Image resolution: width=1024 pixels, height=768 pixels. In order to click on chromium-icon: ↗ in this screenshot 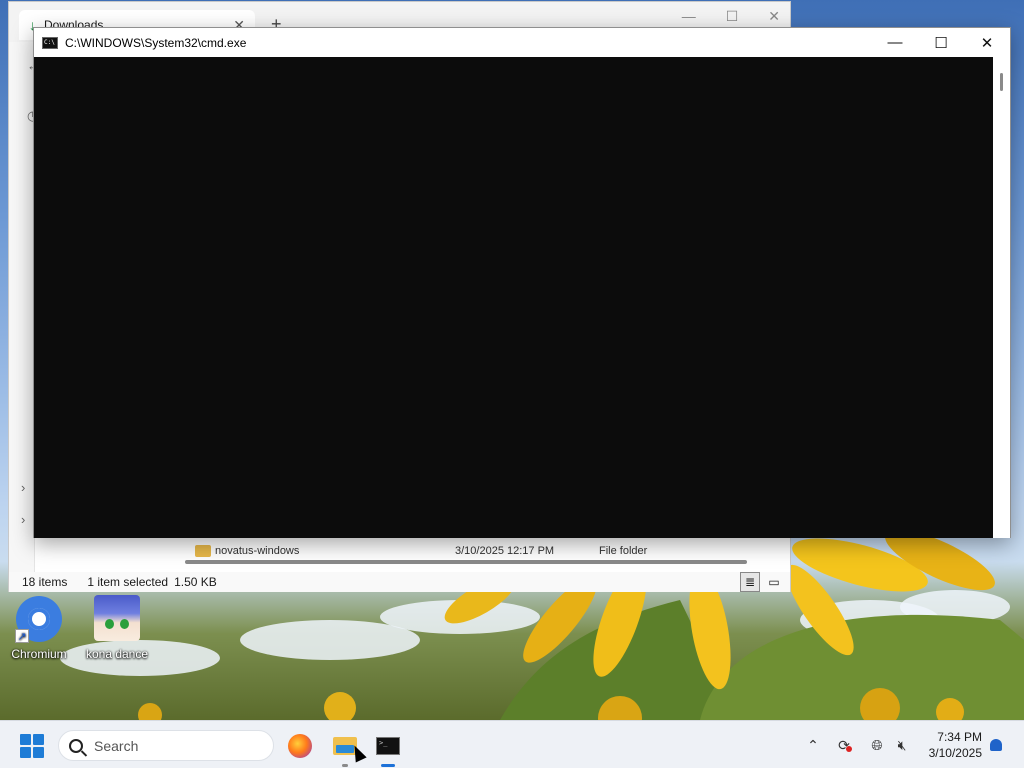, I will do `click(39, 619)`.